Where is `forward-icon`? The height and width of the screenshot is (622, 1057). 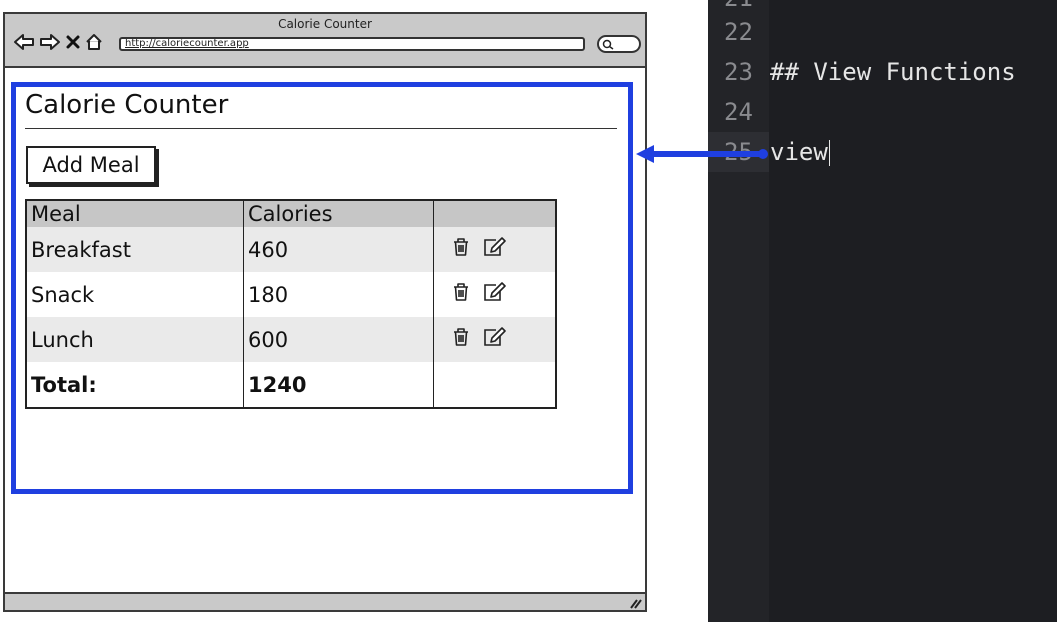 forward-icon is located at coordinates (50, 42).